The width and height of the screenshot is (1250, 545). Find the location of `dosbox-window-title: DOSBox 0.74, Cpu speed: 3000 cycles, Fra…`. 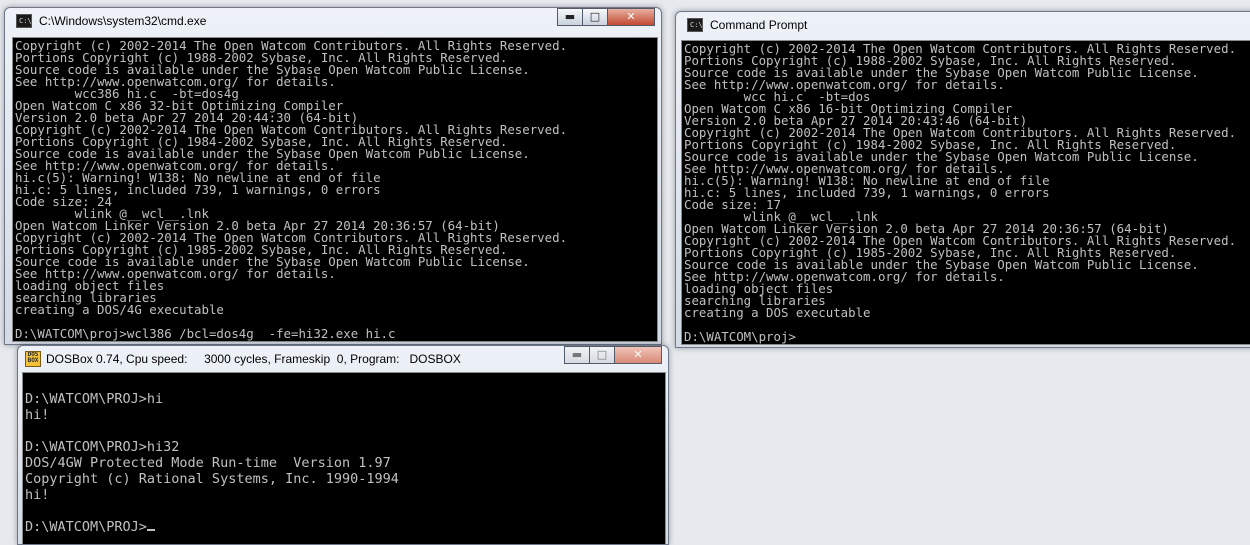

dosbox-window-title: DOSBox 0.74, Cpu speed: 3000 cycles, Fra… is located at coordinates (253, 359).